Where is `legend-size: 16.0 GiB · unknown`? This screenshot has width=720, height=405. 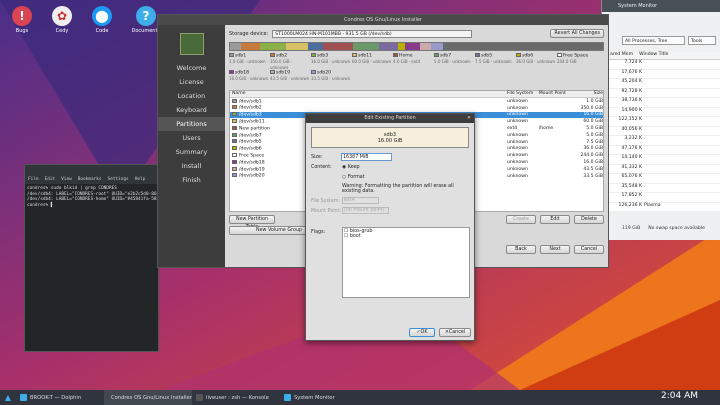
legend-size: 16.0 GiB · unknown is located at coordinates (331, 61).